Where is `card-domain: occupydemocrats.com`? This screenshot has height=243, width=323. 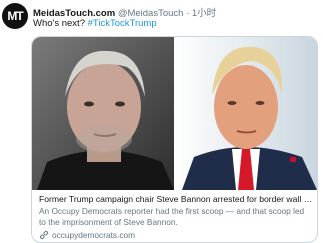
card-domain: occupydemocrats.com is located at coordinates (87, 235).